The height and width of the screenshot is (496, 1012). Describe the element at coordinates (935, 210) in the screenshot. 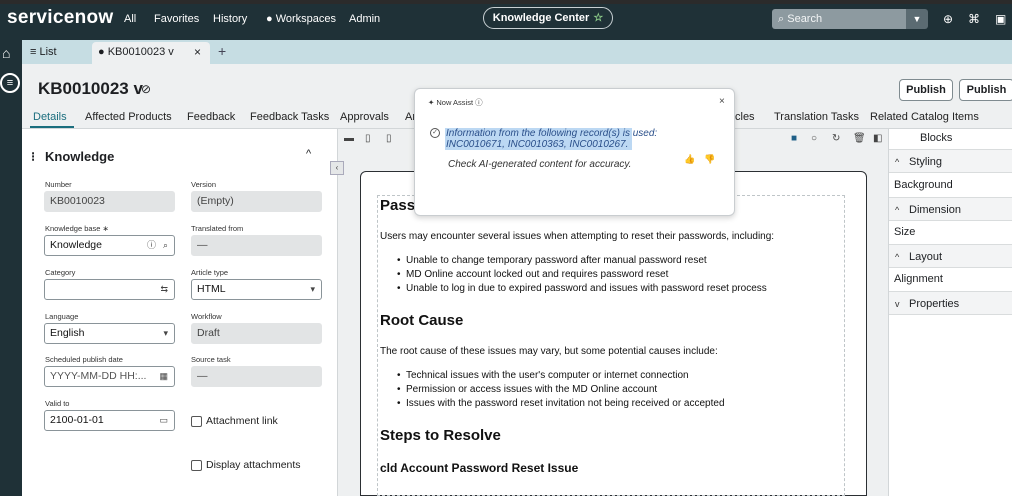

I see `dimension-label: Dimension` at that location.